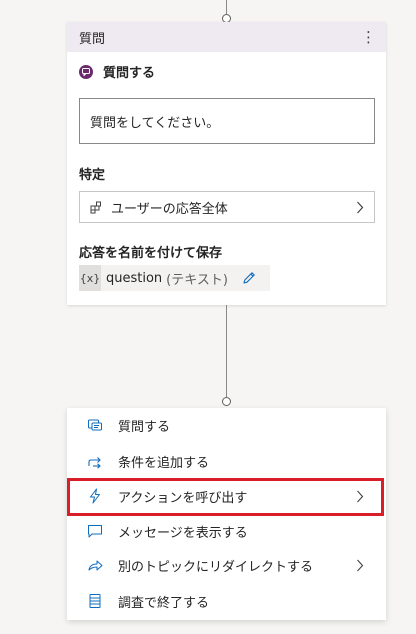 The image size is (416, 634). I want to click on menu-item-label: メッセージを表示する, so click(183, 533).